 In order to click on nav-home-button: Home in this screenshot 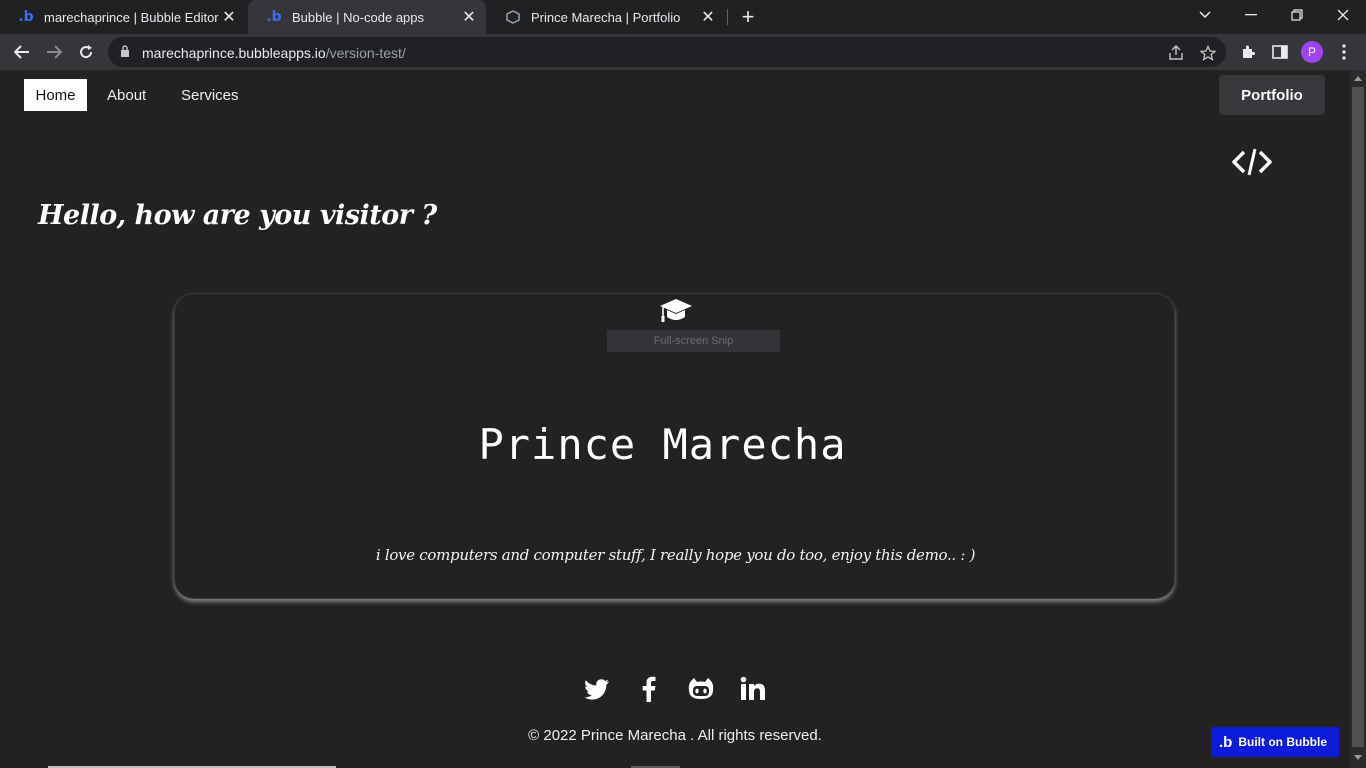, I will do `click(55, 95)`.